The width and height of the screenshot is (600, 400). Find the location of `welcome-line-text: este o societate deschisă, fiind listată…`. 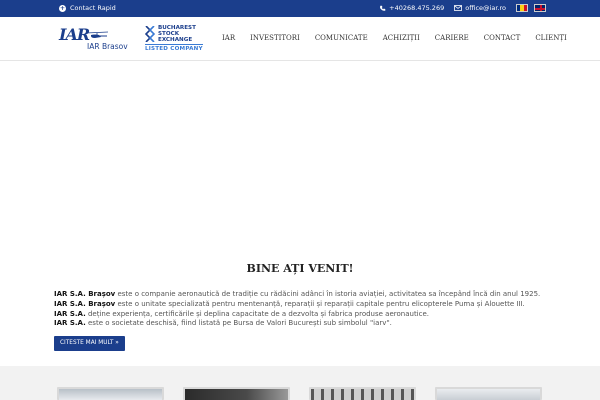

welcome-line-text: este o societate deschisă, fiind listată… is located at coordinates (238, 323).